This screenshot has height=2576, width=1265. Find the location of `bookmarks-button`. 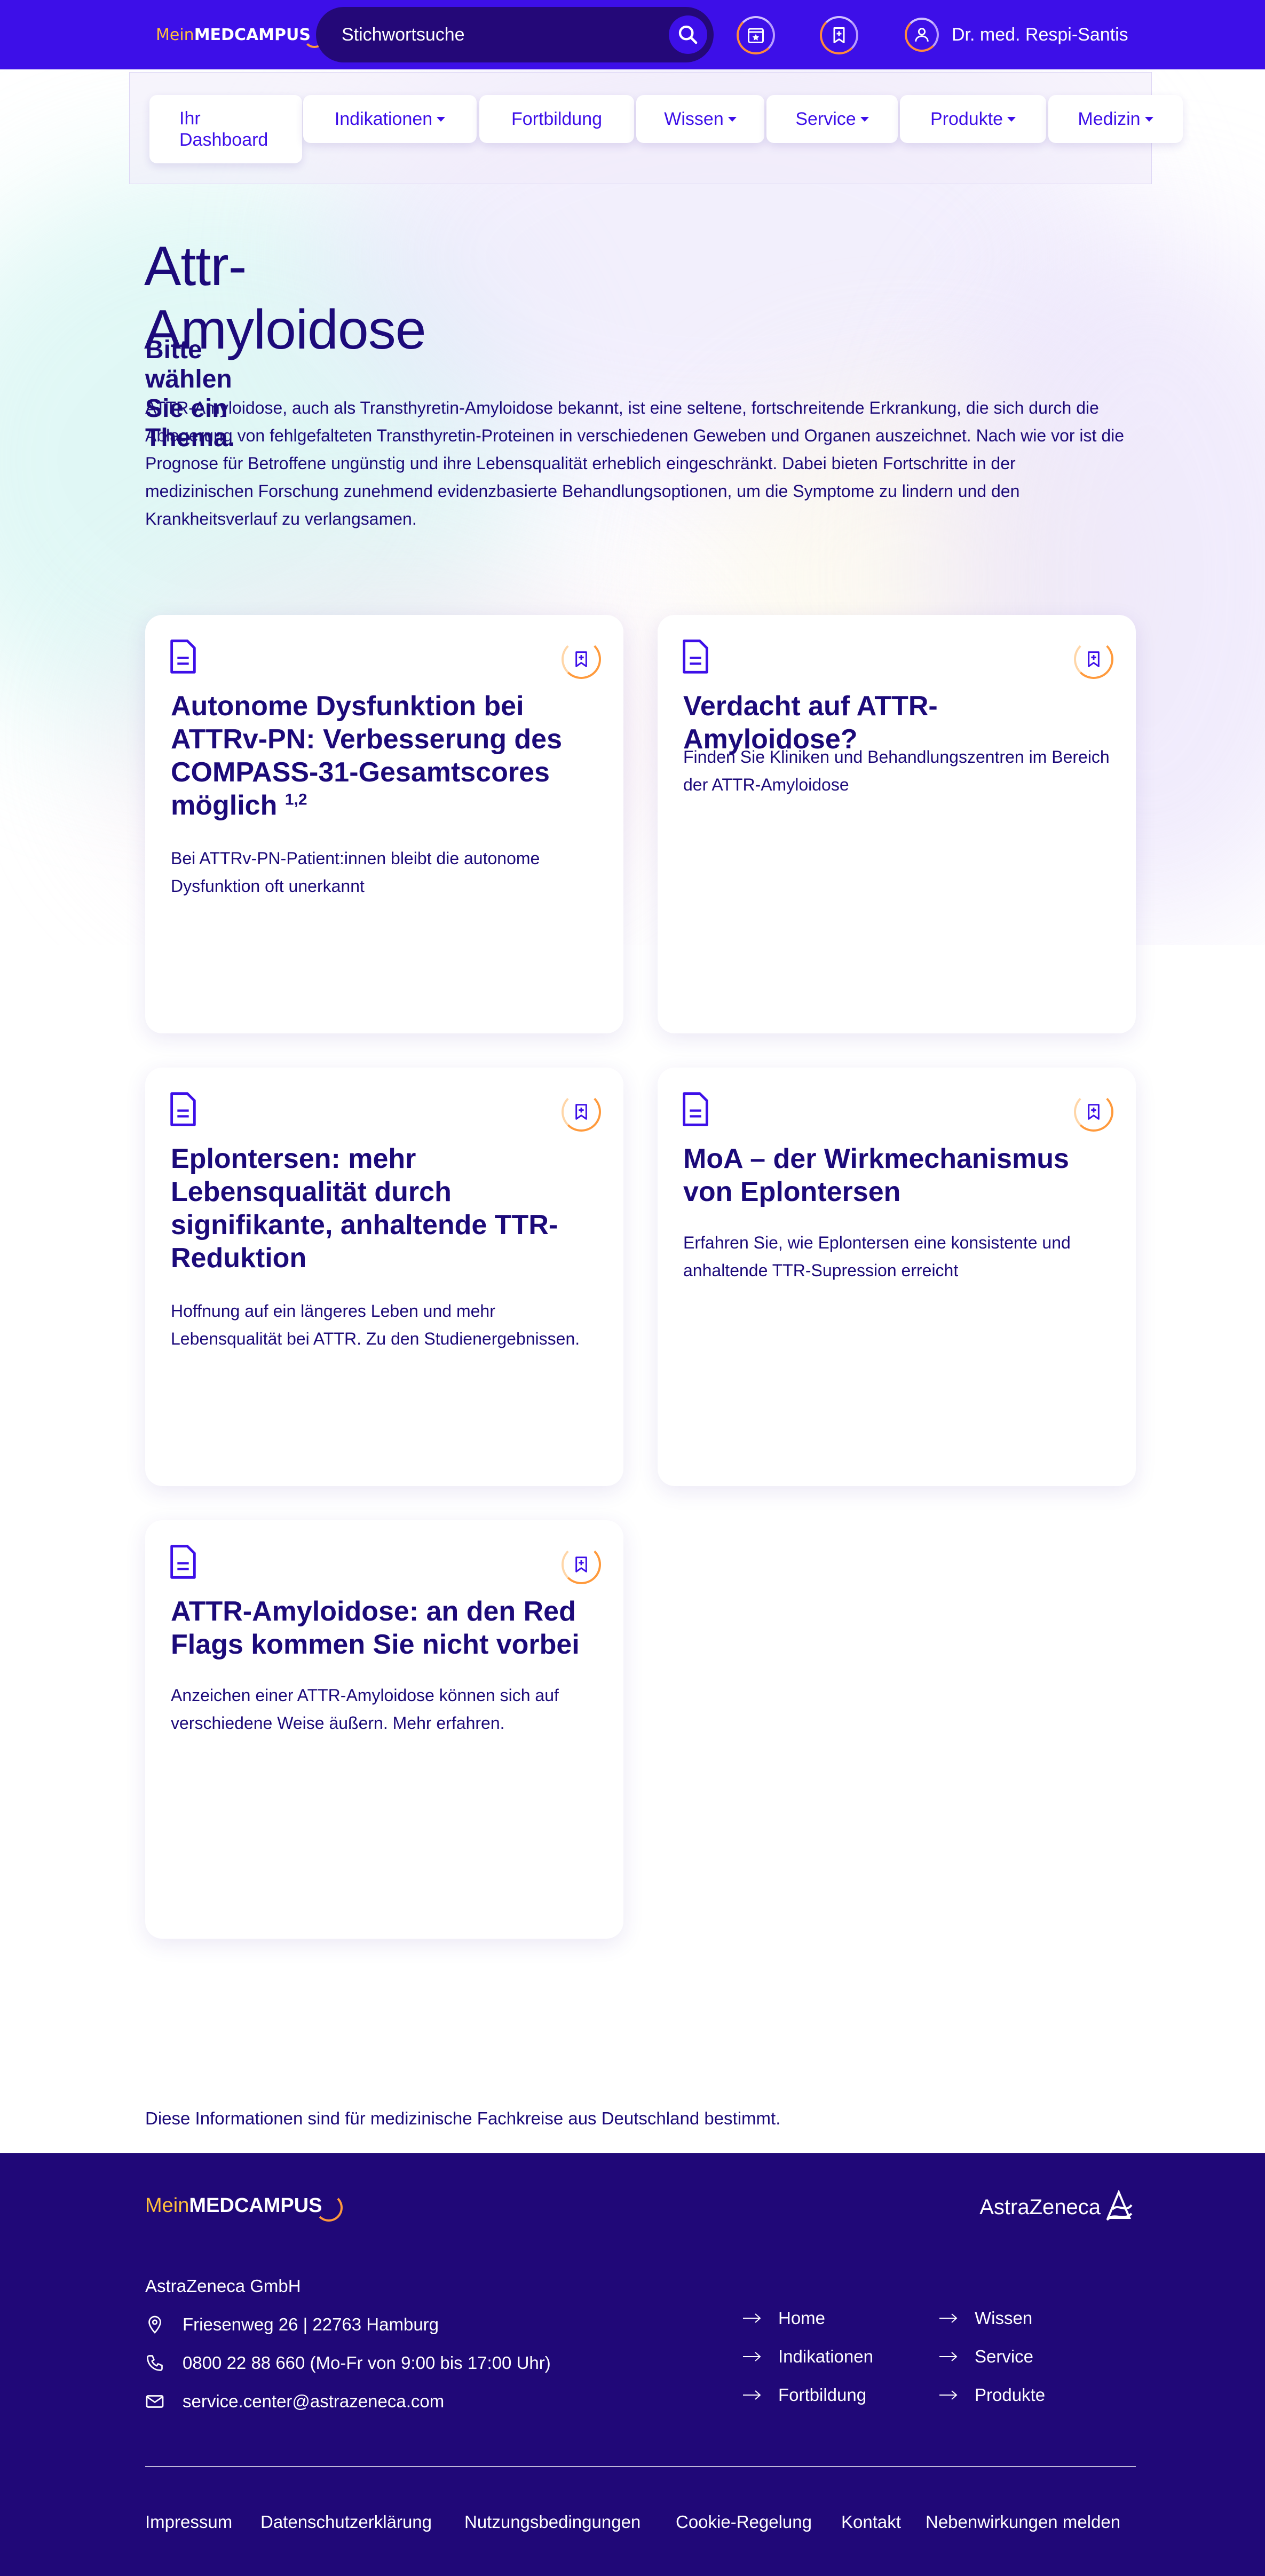

bookmarks-button is located at coordinates (839, 35).